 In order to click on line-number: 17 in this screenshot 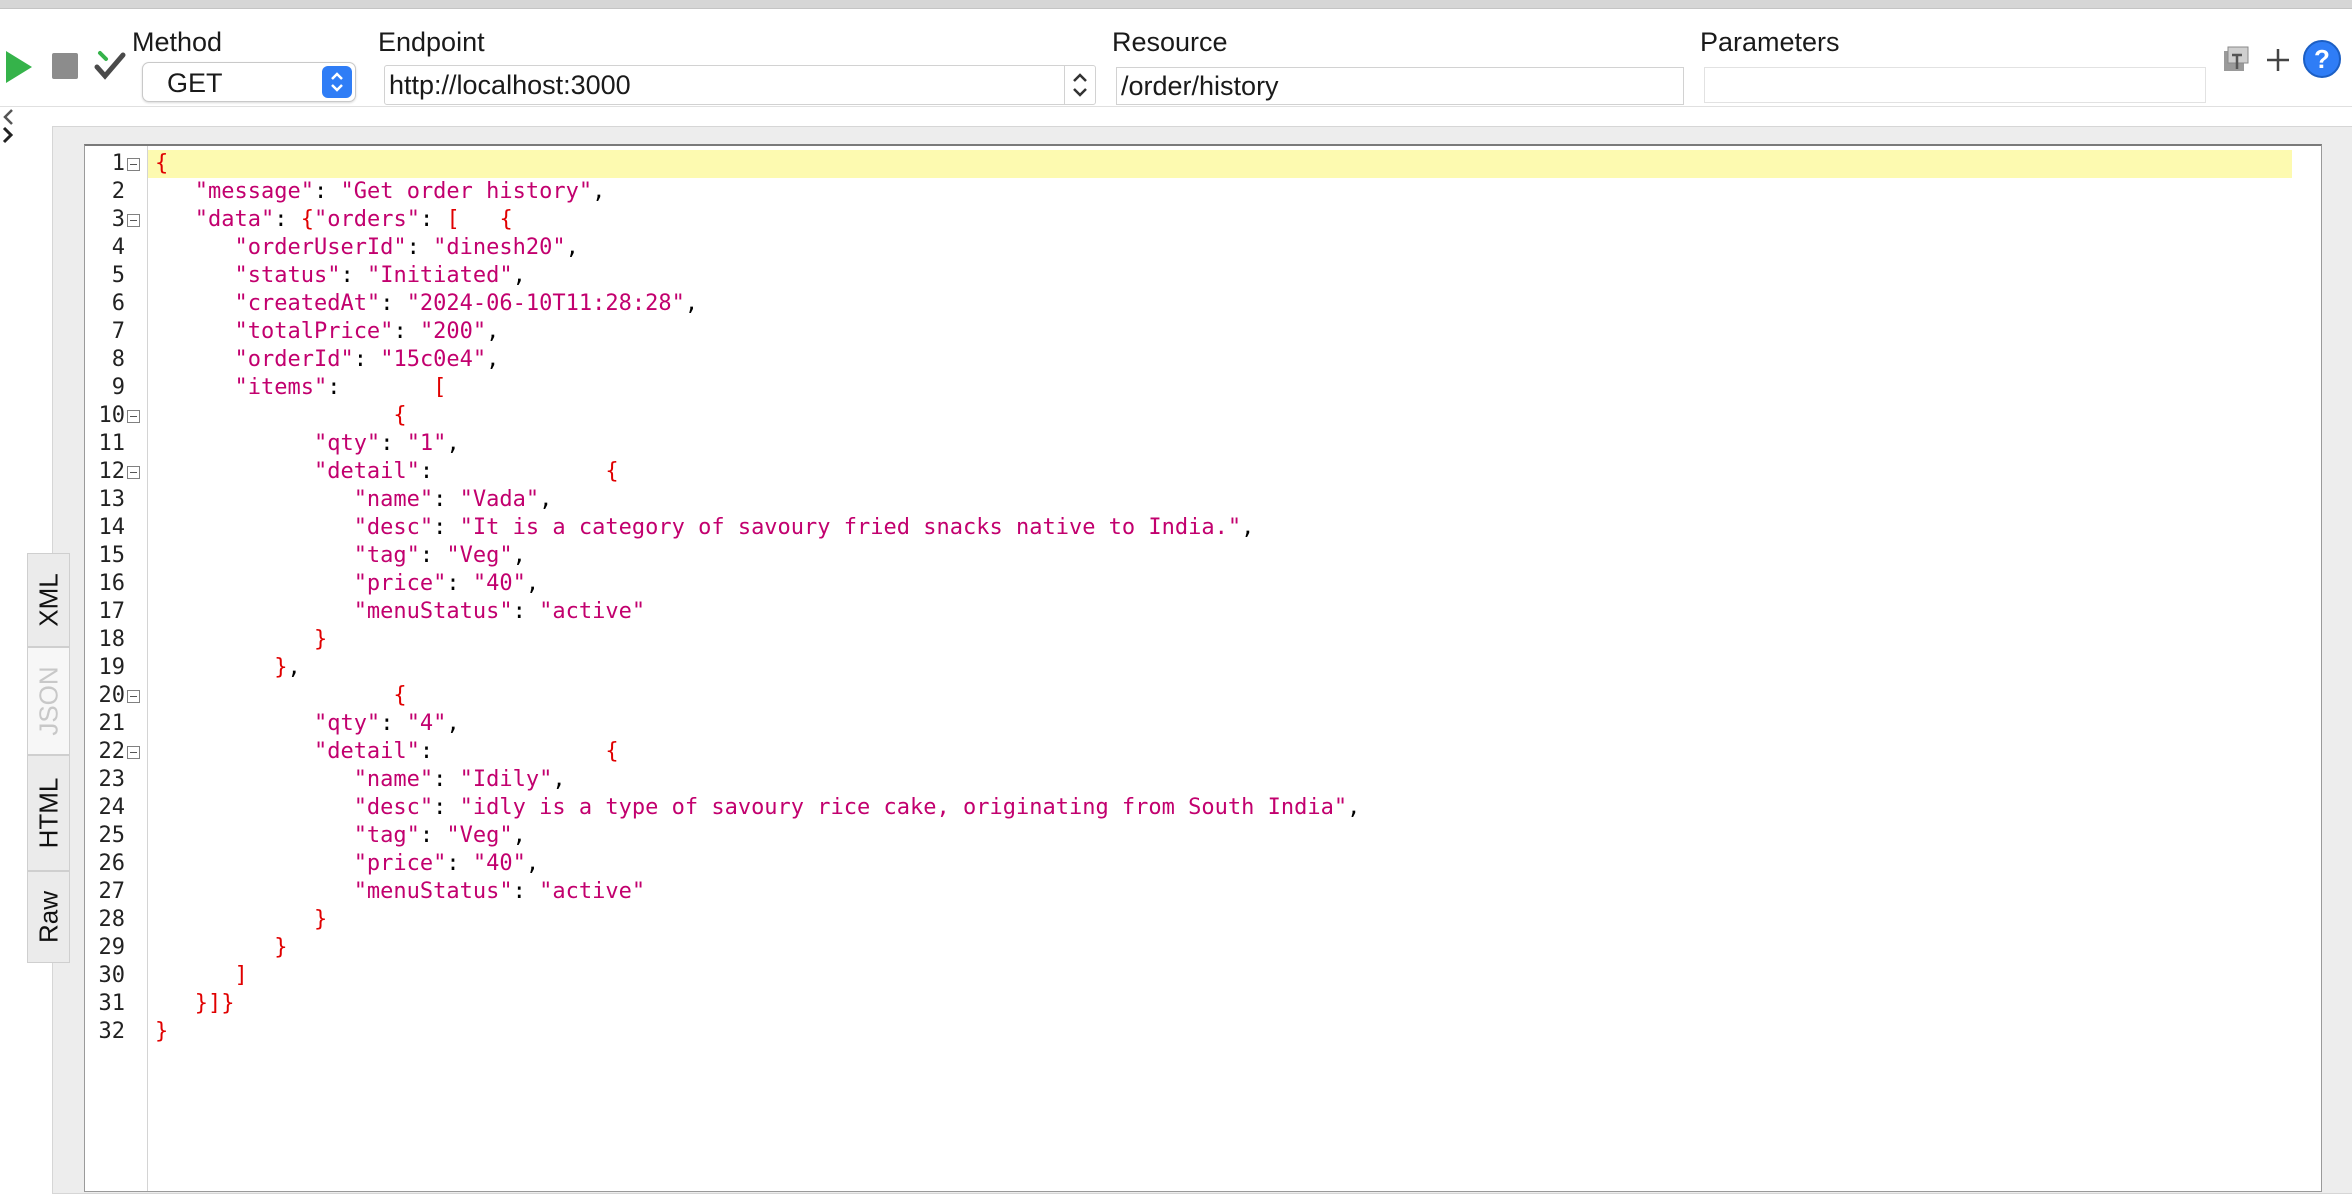, I will do `click(112, 611)`.